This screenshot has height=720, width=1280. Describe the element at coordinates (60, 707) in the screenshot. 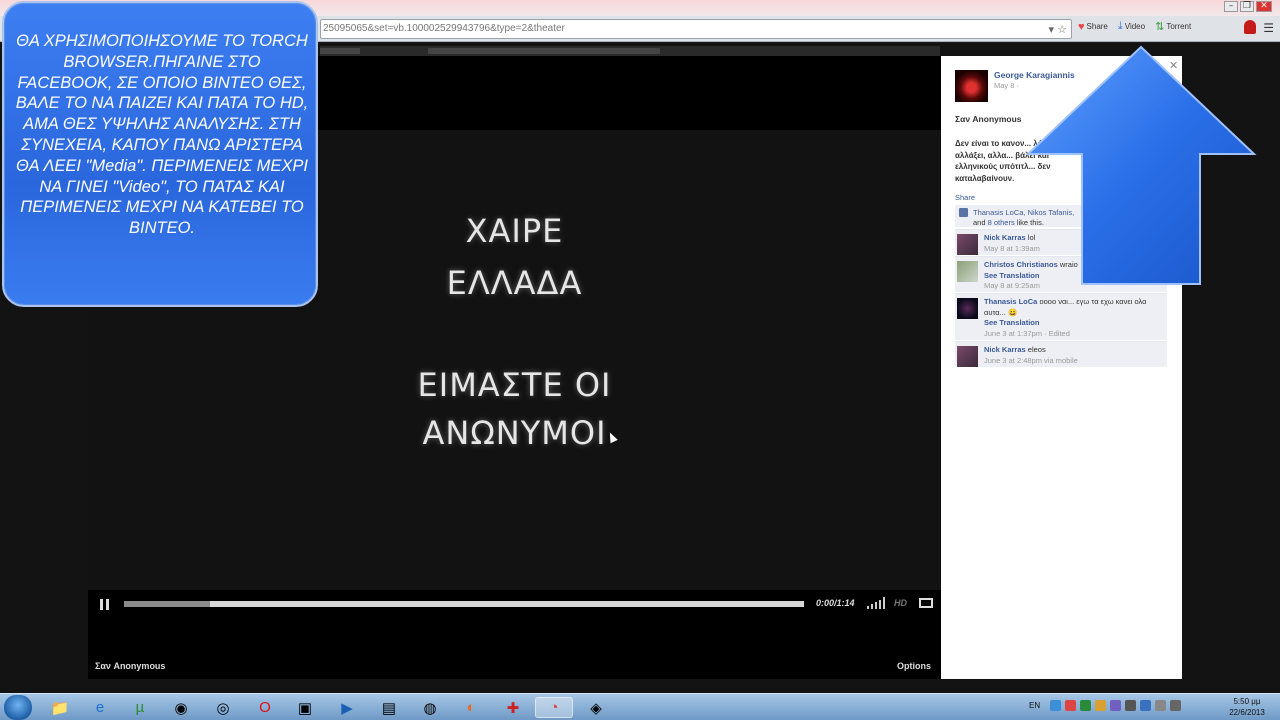

I see `folder-icon: 📁` at that location.